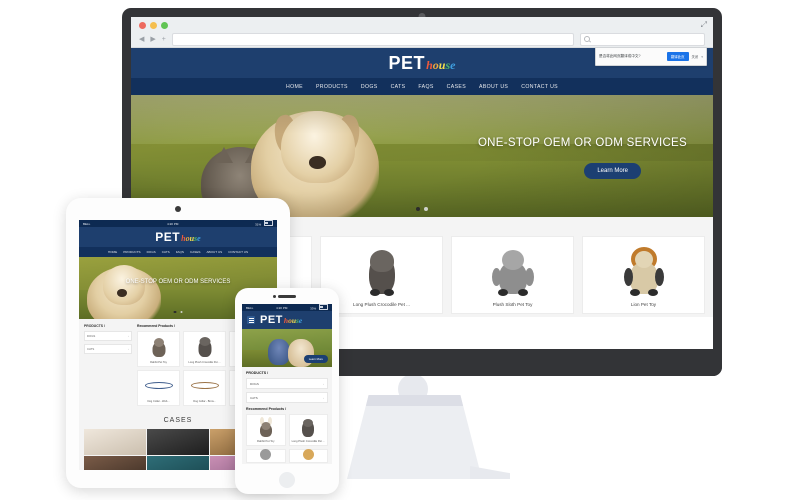  I want to click on phone-time-label: 4:20 PM, so click(282, 307).